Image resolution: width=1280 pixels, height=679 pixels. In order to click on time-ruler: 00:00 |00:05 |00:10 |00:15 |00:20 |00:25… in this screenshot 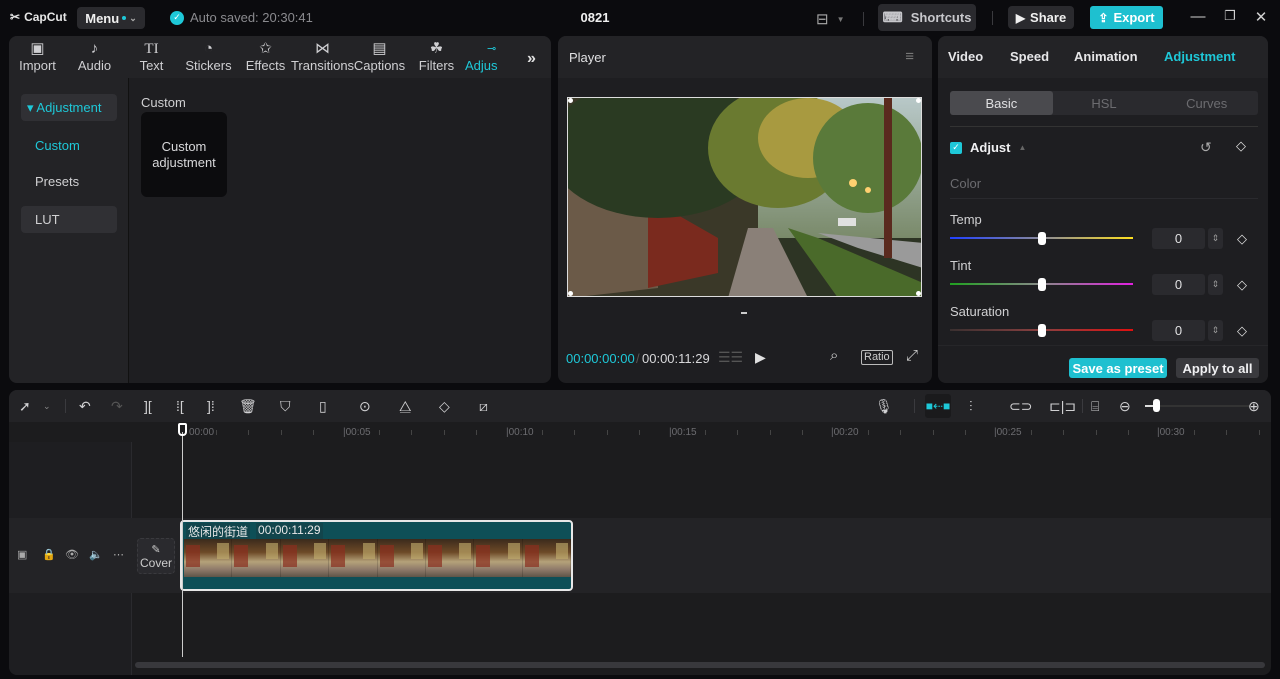, I will do `click(702, 432)`.